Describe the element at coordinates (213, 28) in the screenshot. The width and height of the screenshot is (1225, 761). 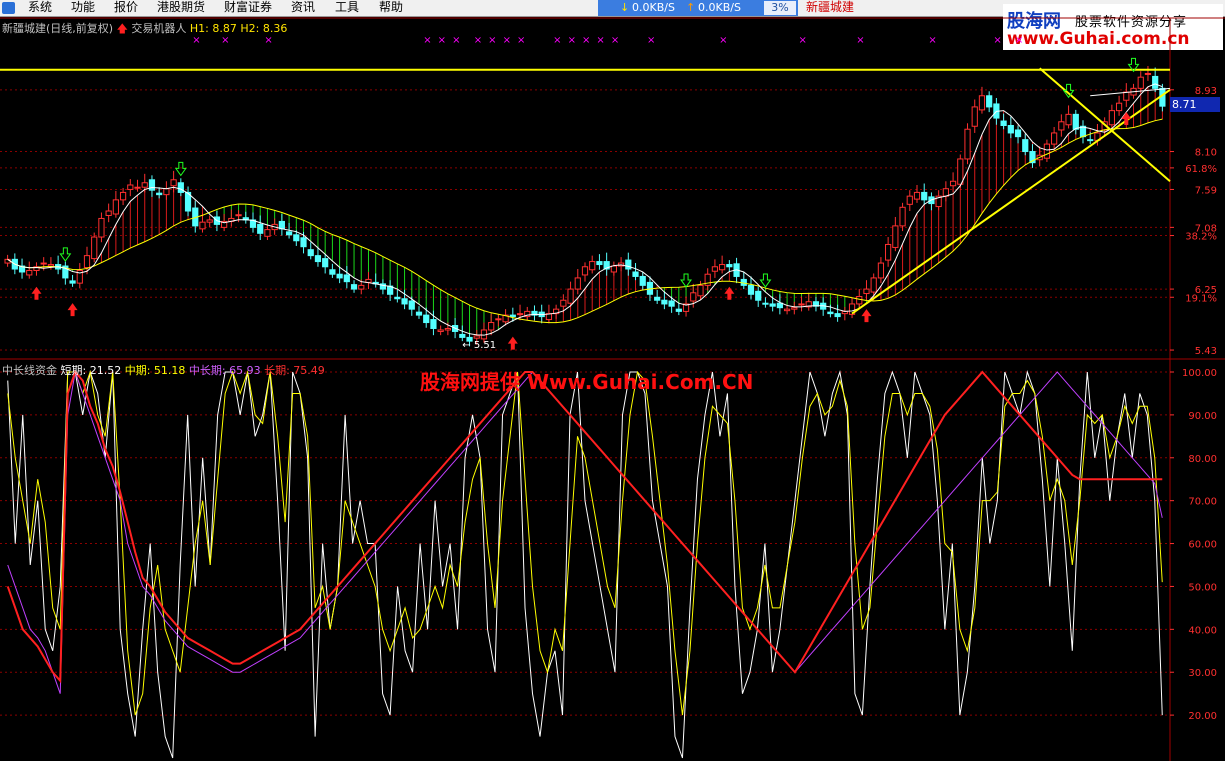
I see `h1-value: H1: 8.87` at that location.